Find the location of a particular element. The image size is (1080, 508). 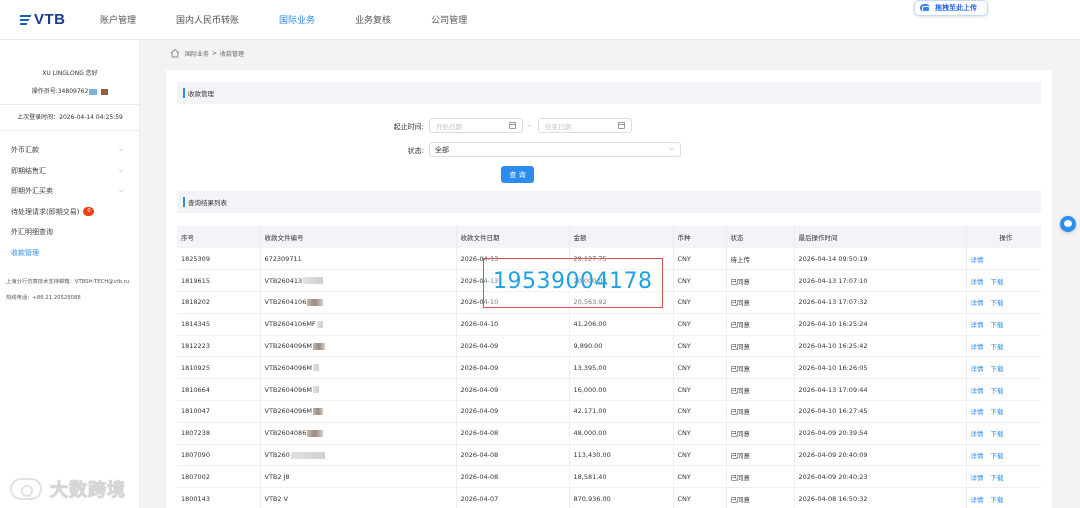

nav-business-review: 业务复核 is located at coordinates (373, 19).